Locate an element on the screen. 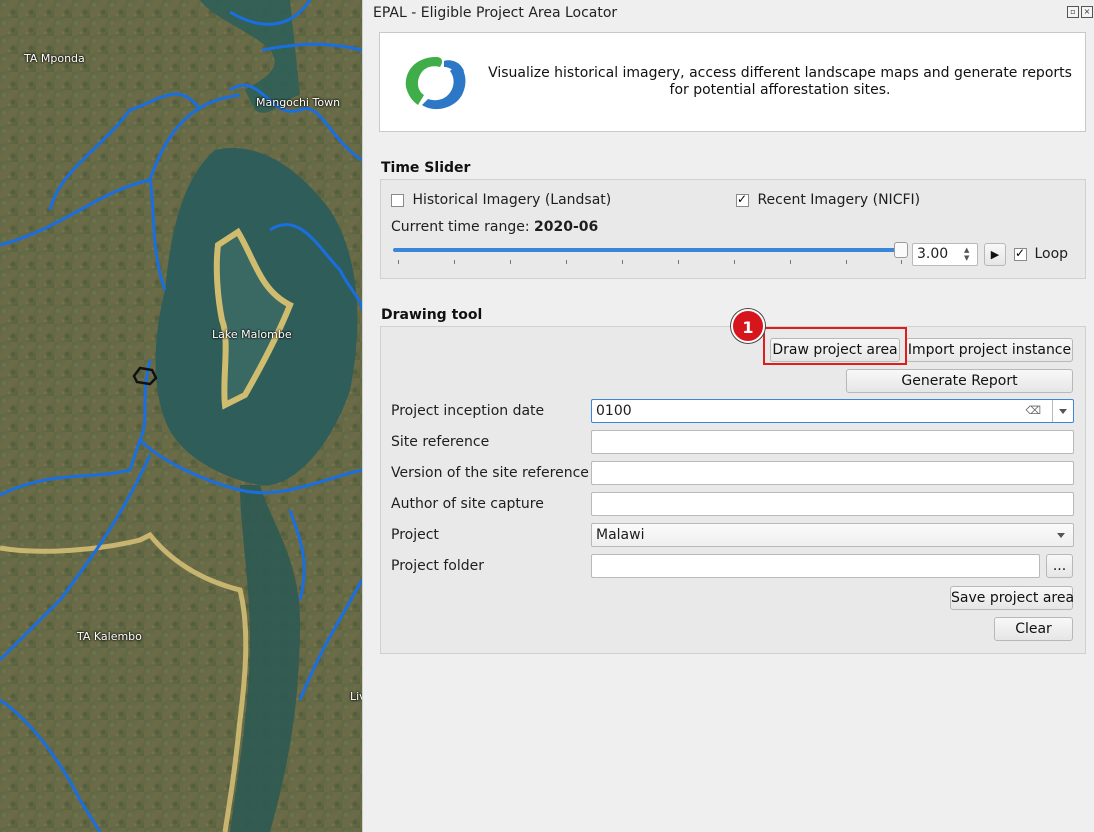 This screenshot has width=1094, height=832. time-range-value: 2020-06 is located at coordinates (566, 227).